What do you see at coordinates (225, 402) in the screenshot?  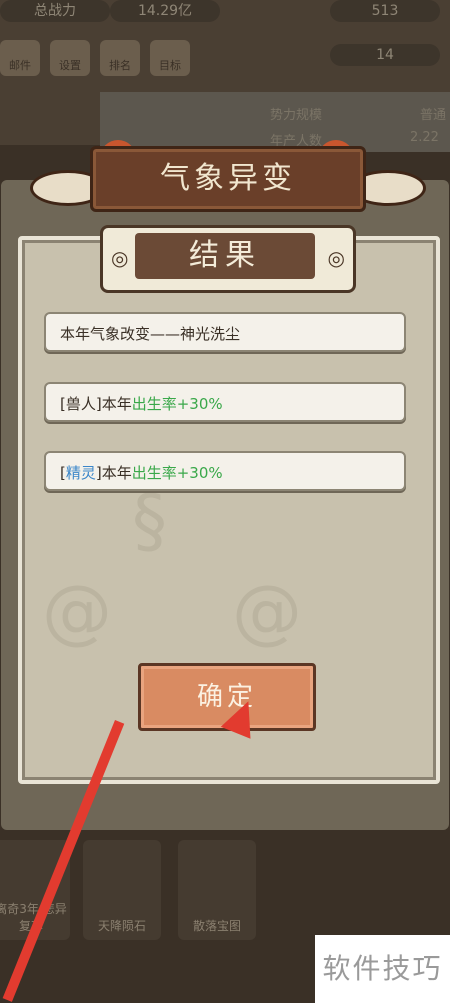 I see `result-row-2: [兽人]本年出生率+30%` at bounding box center [225, 402].